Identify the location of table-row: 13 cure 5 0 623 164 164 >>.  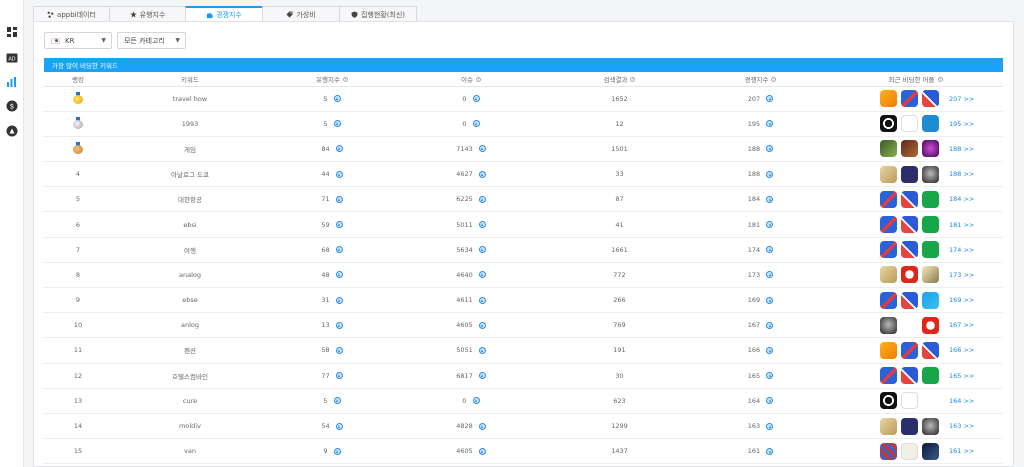
(523, 401).